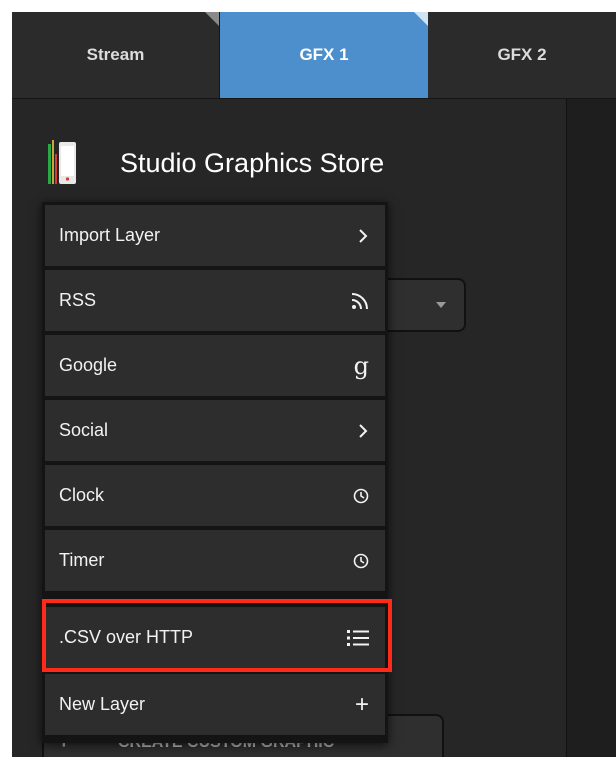  Describe the element at coordinates (215, 560) in the screenshot. I see `menu-item-timer: Timer` at that location.